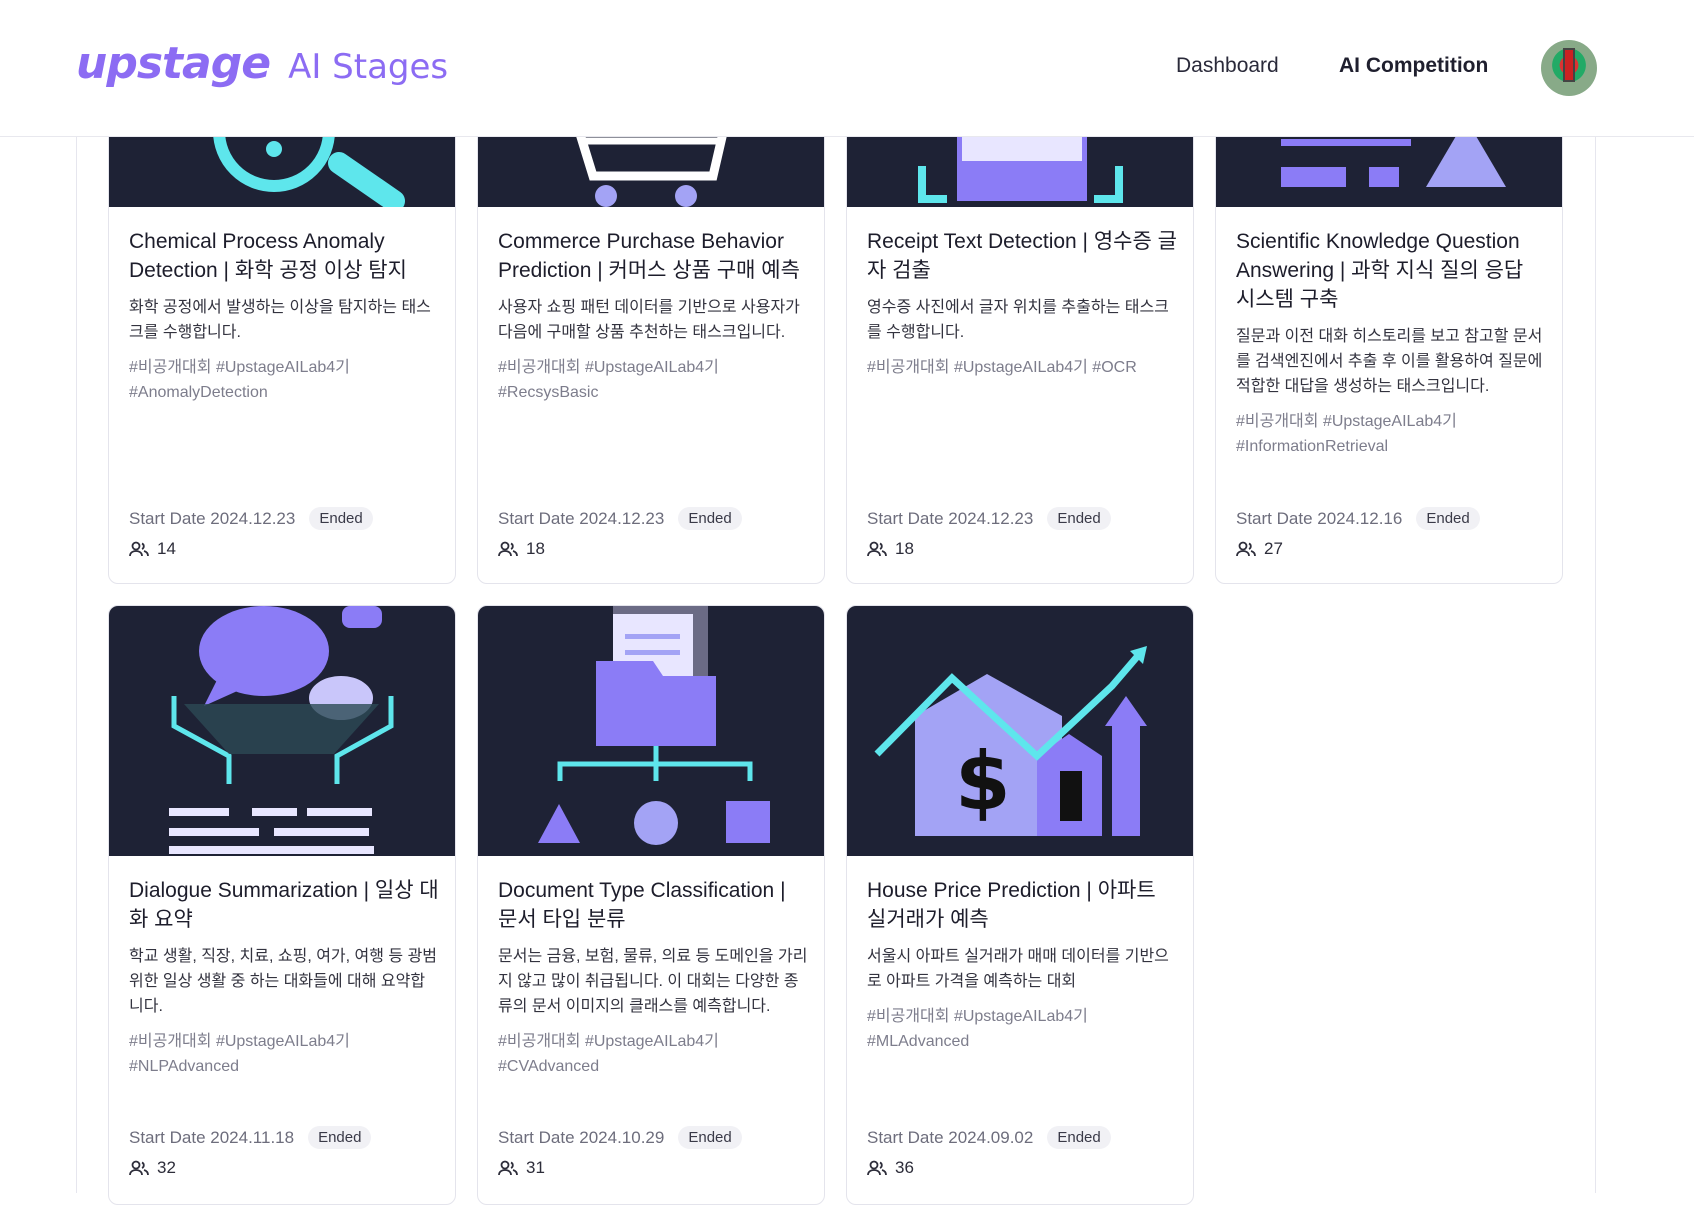 The image size is (1694, 1205). Describe the element at coordinates (535, 1167) in the screenshot. I see `participant-count: 31` at that location.